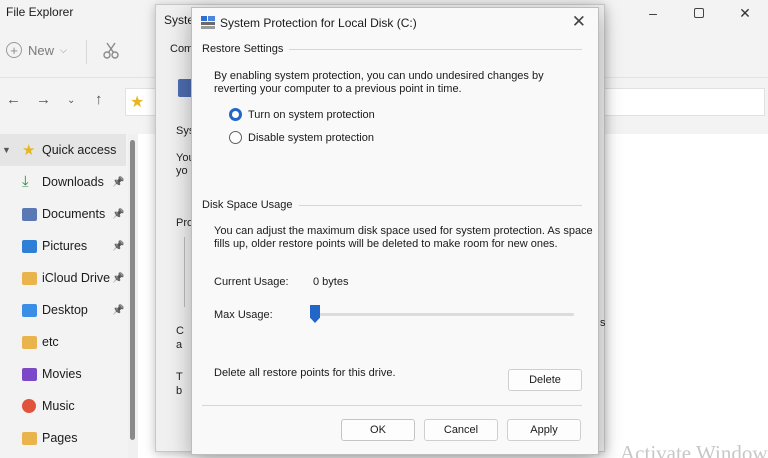 The image size is (768, 458). I want to click on current-usage-label: Current Usage:, so click(251, 282).